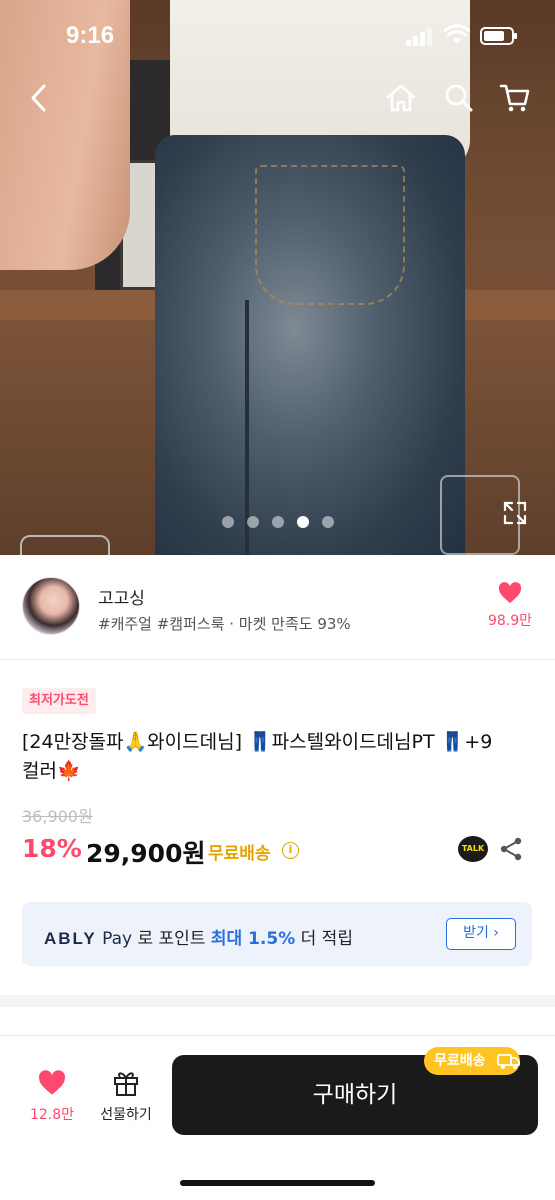 The image size is (555, 1200). I want to click on talk-label: TALK, so click(473, 848).